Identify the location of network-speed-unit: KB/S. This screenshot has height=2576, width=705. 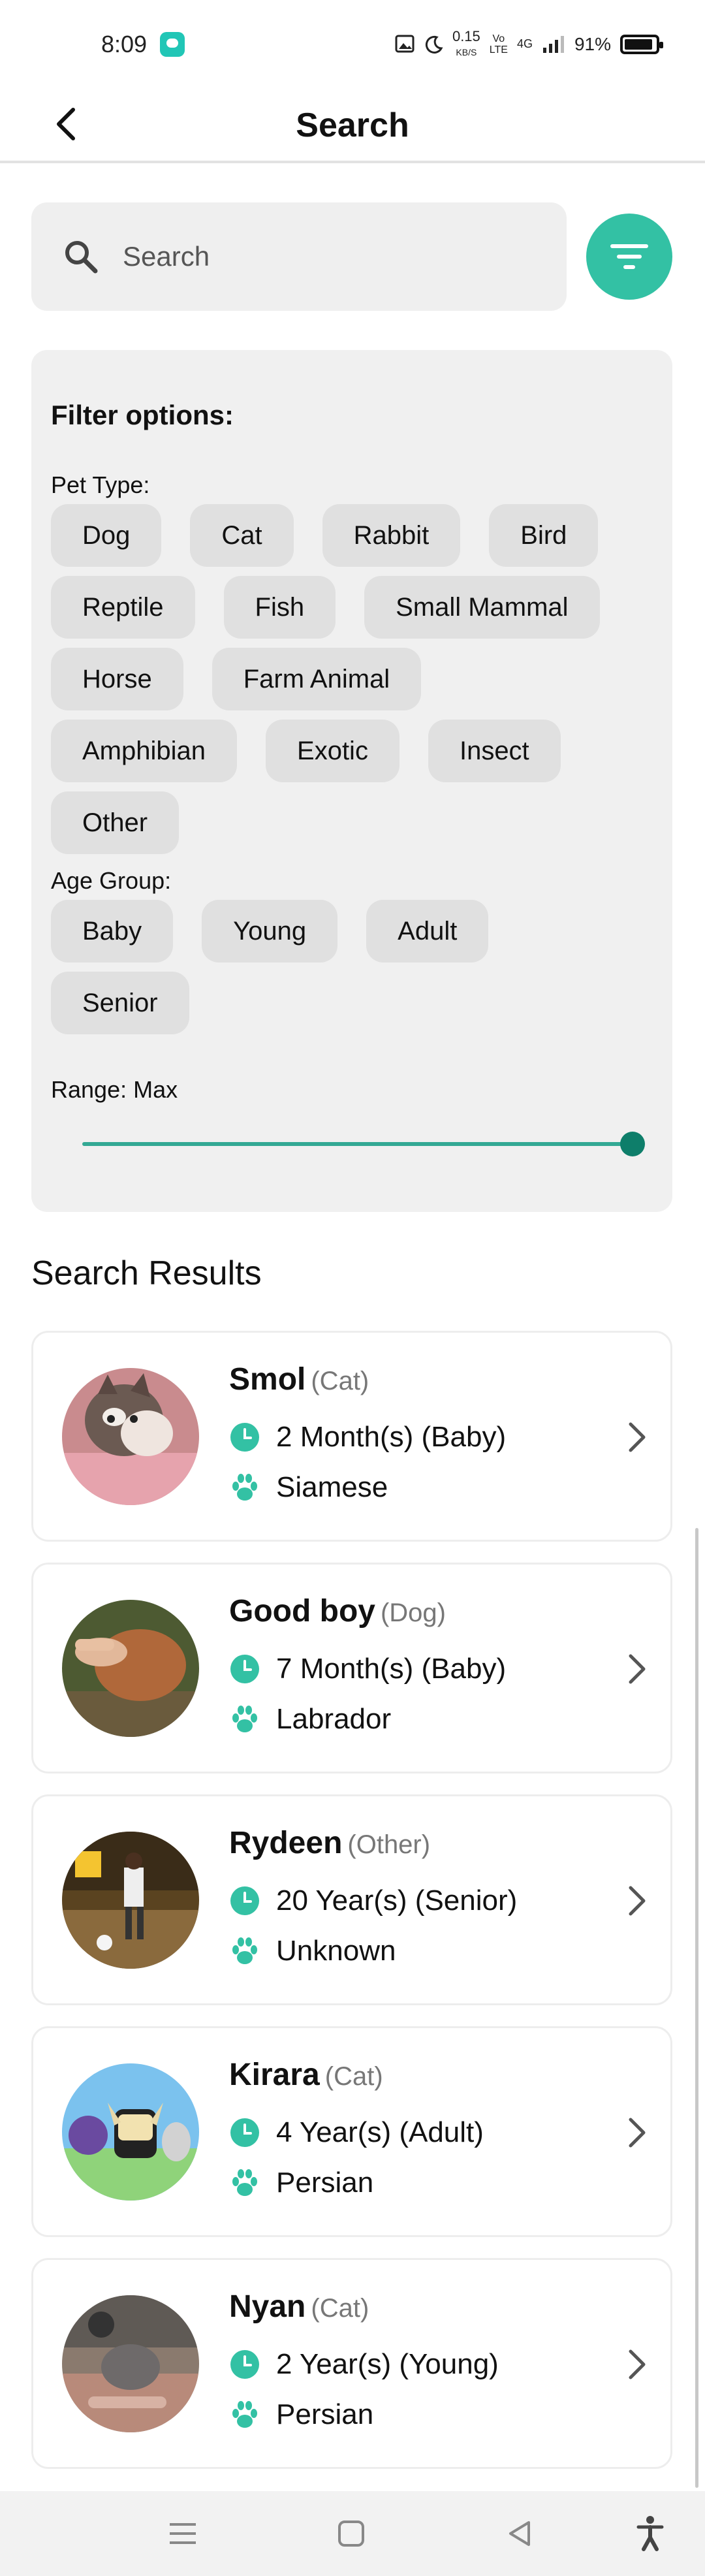
(466, 52).